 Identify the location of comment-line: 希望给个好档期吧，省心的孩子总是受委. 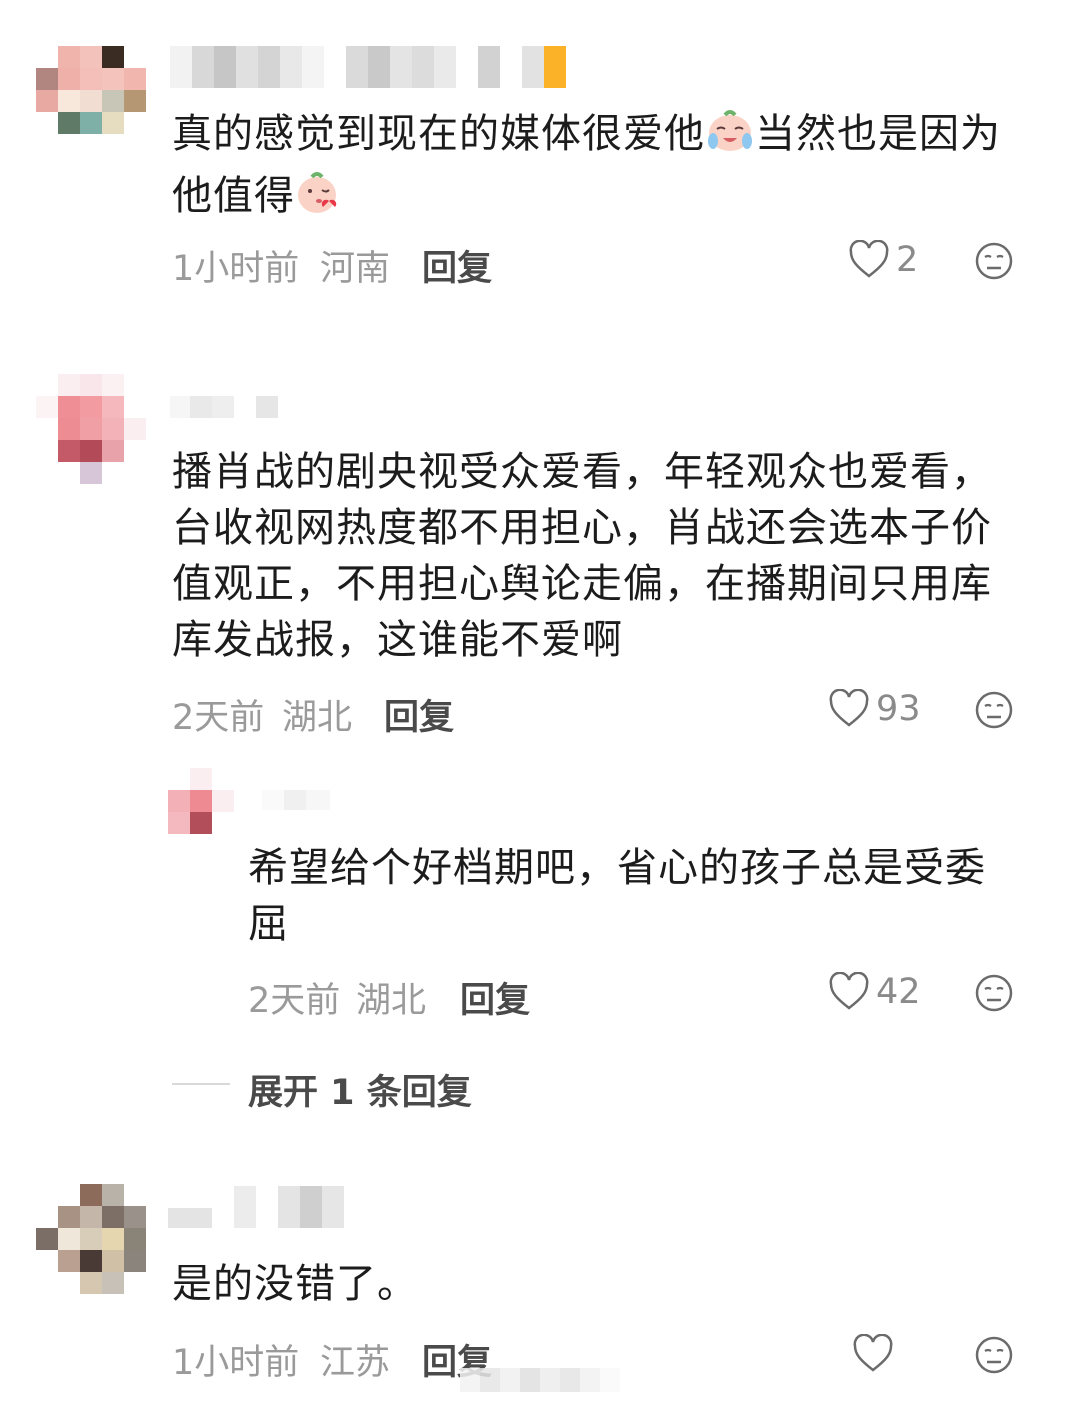
(617, 868).